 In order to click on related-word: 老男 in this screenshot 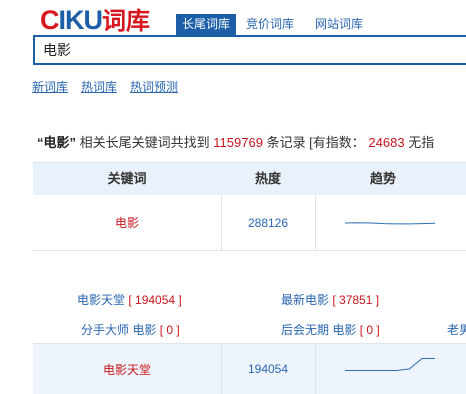, I will do `click(456, 330)`.